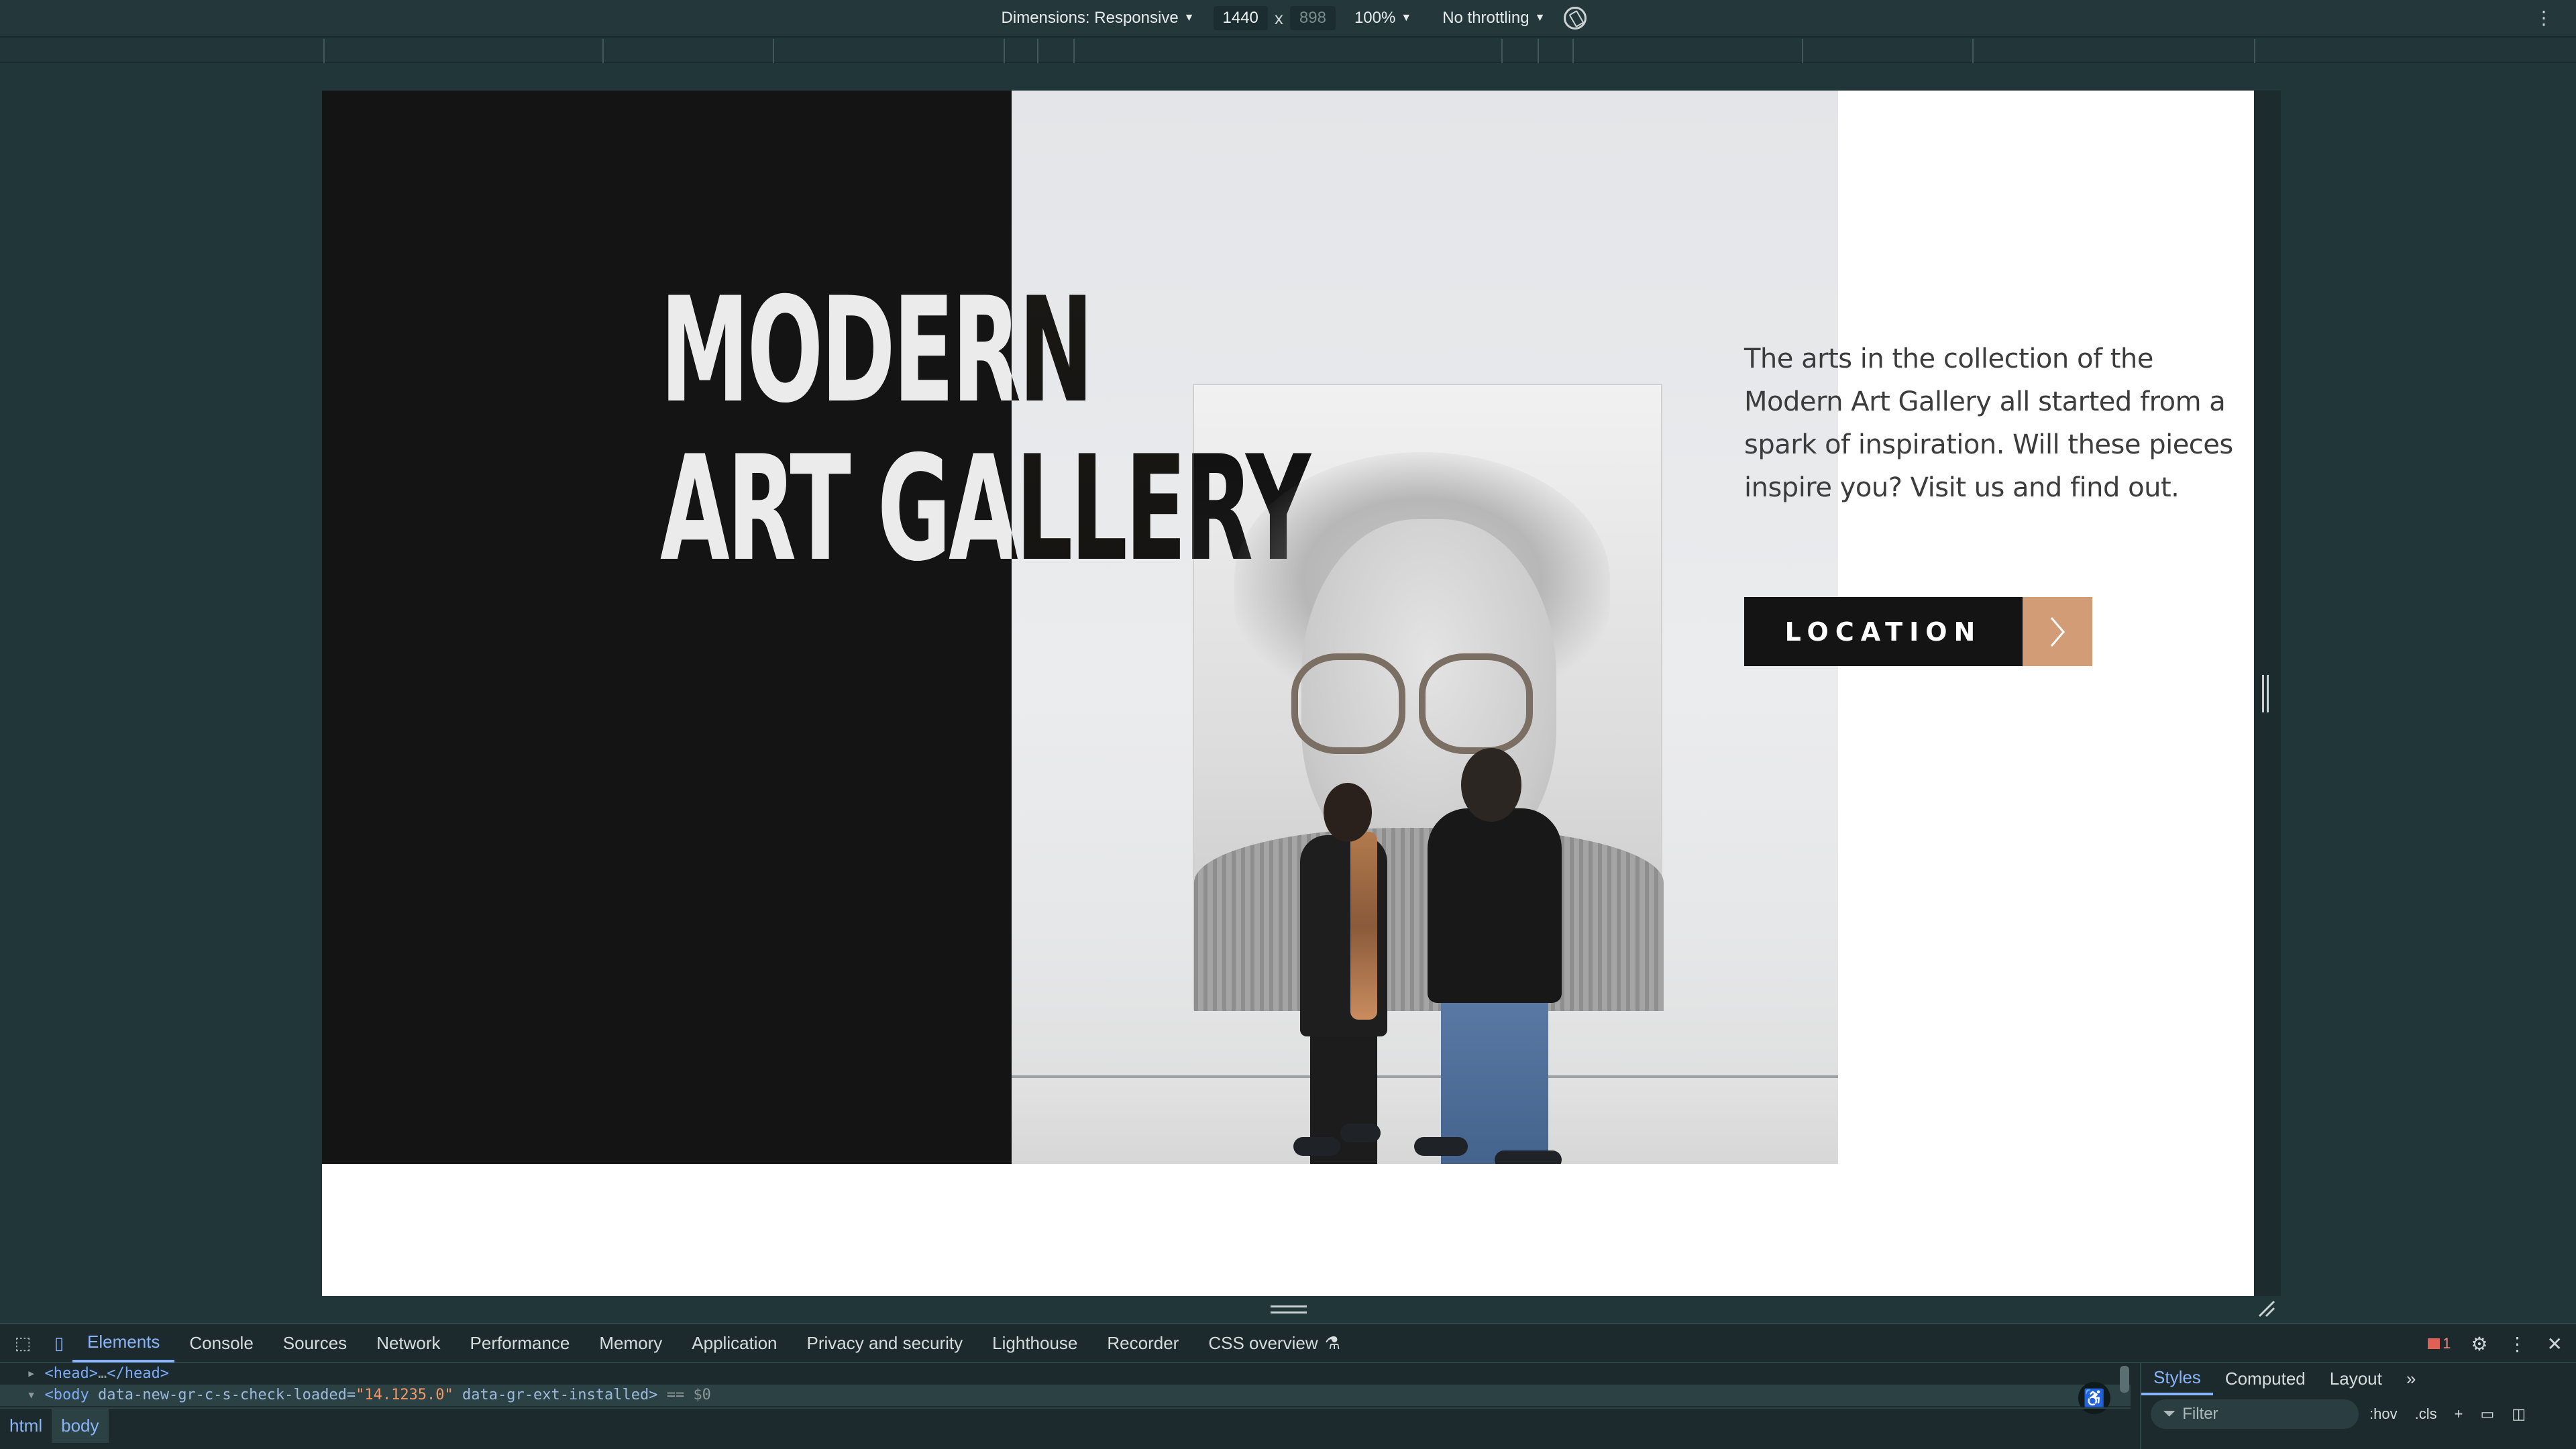 Image resolution: width=2576 pixels, height=1449 pixels. Describe the element at coordinates (2177, 1378) in the screenshot. I see `tab-styles: Styles` at that location.